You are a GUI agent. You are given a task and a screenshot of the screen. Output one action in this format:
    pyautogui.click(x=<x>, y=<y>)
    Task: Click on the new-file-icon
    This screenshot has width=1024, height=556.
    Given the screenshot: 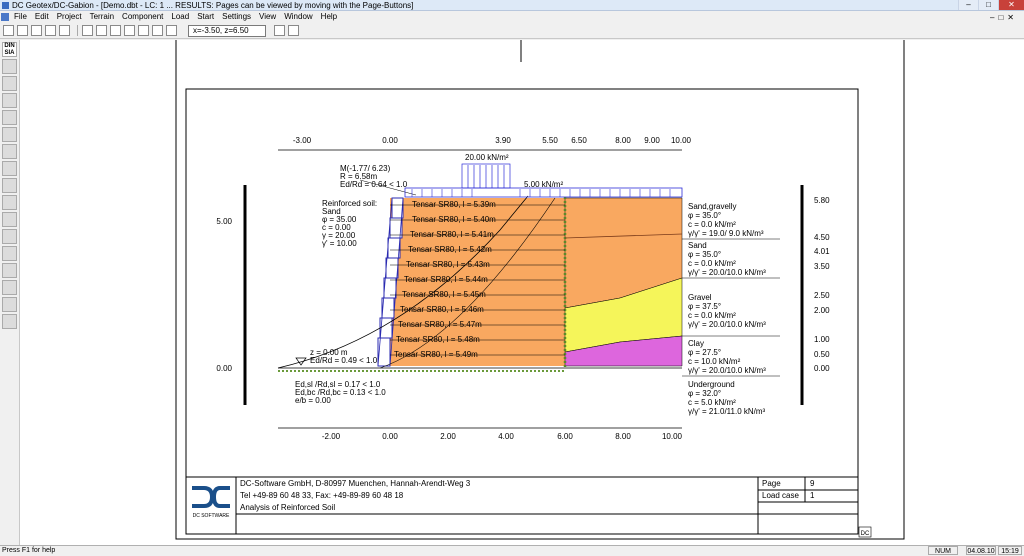 What is the action you would take?
    pyautogui.click(x=8, y=30)
    